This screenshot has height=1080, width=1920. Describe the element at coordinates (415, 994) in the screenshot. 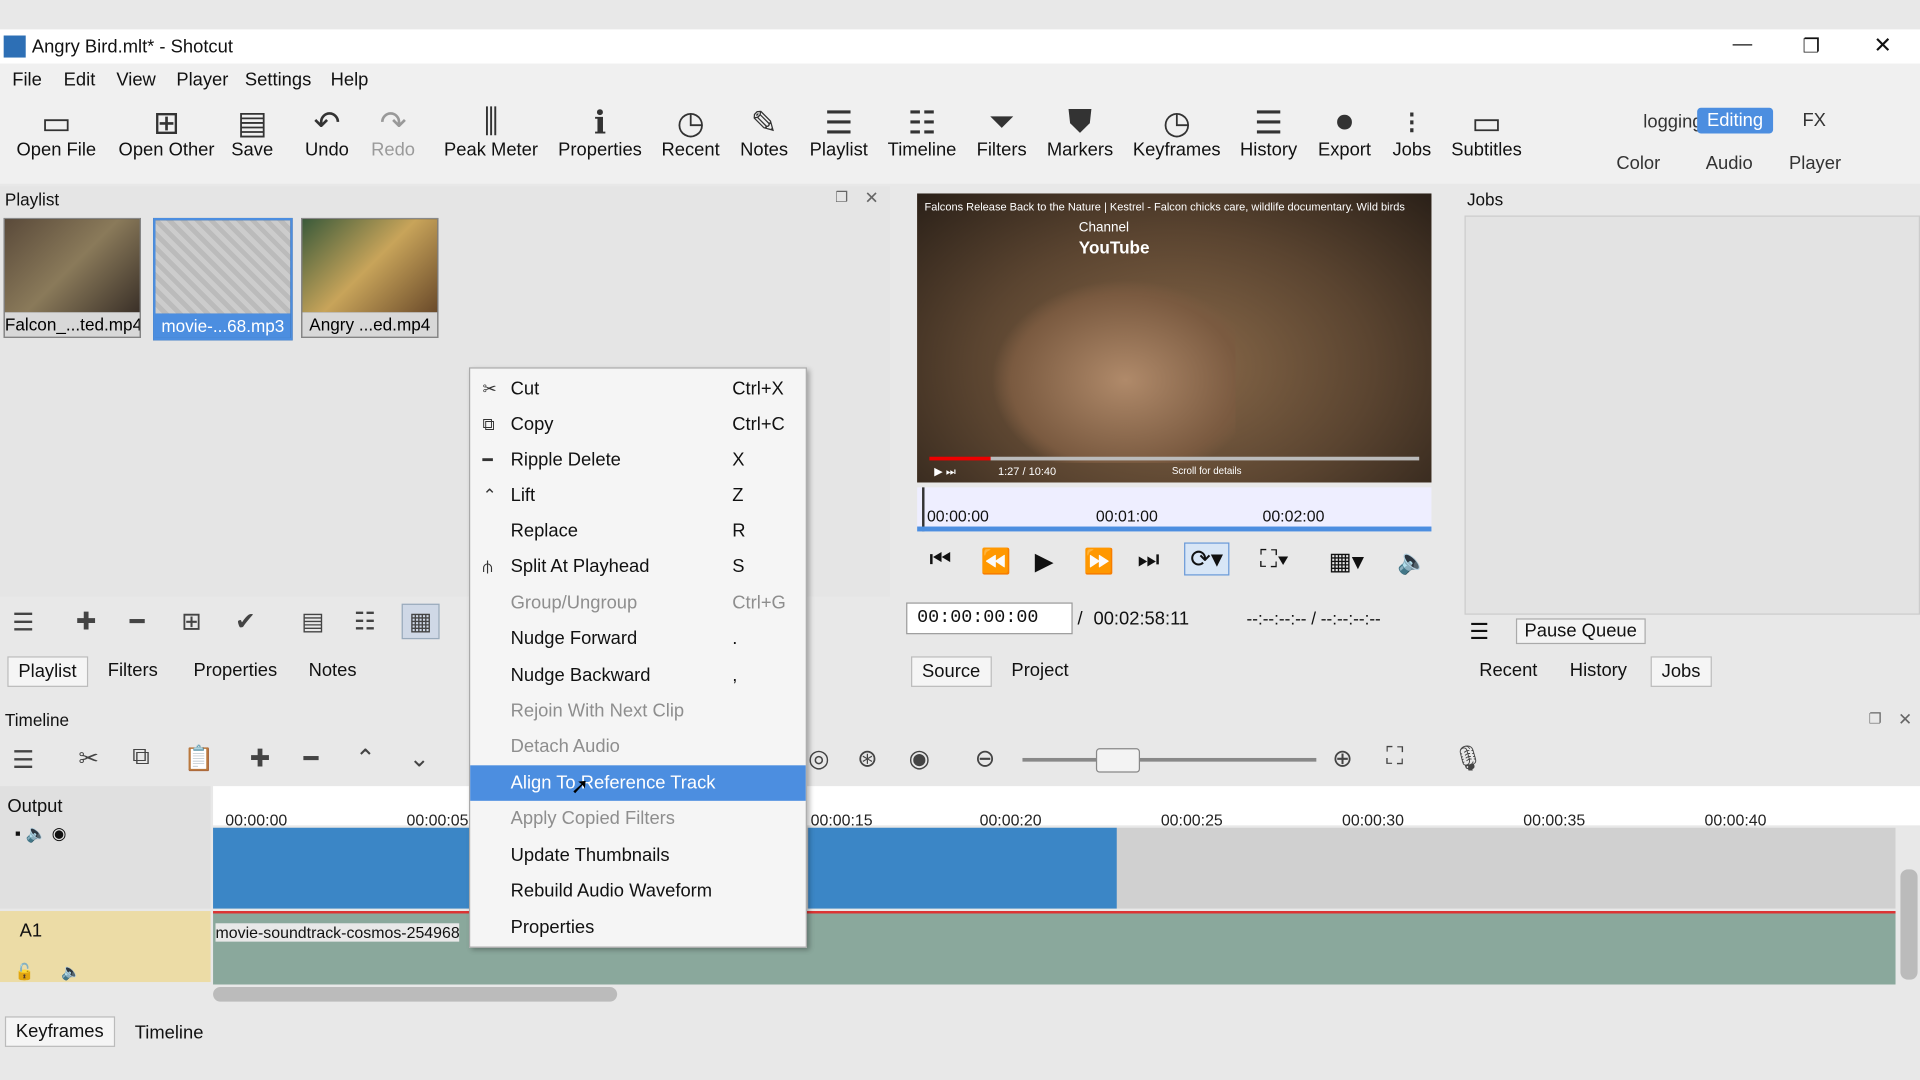

I see `timeline-hscroll` at that location.